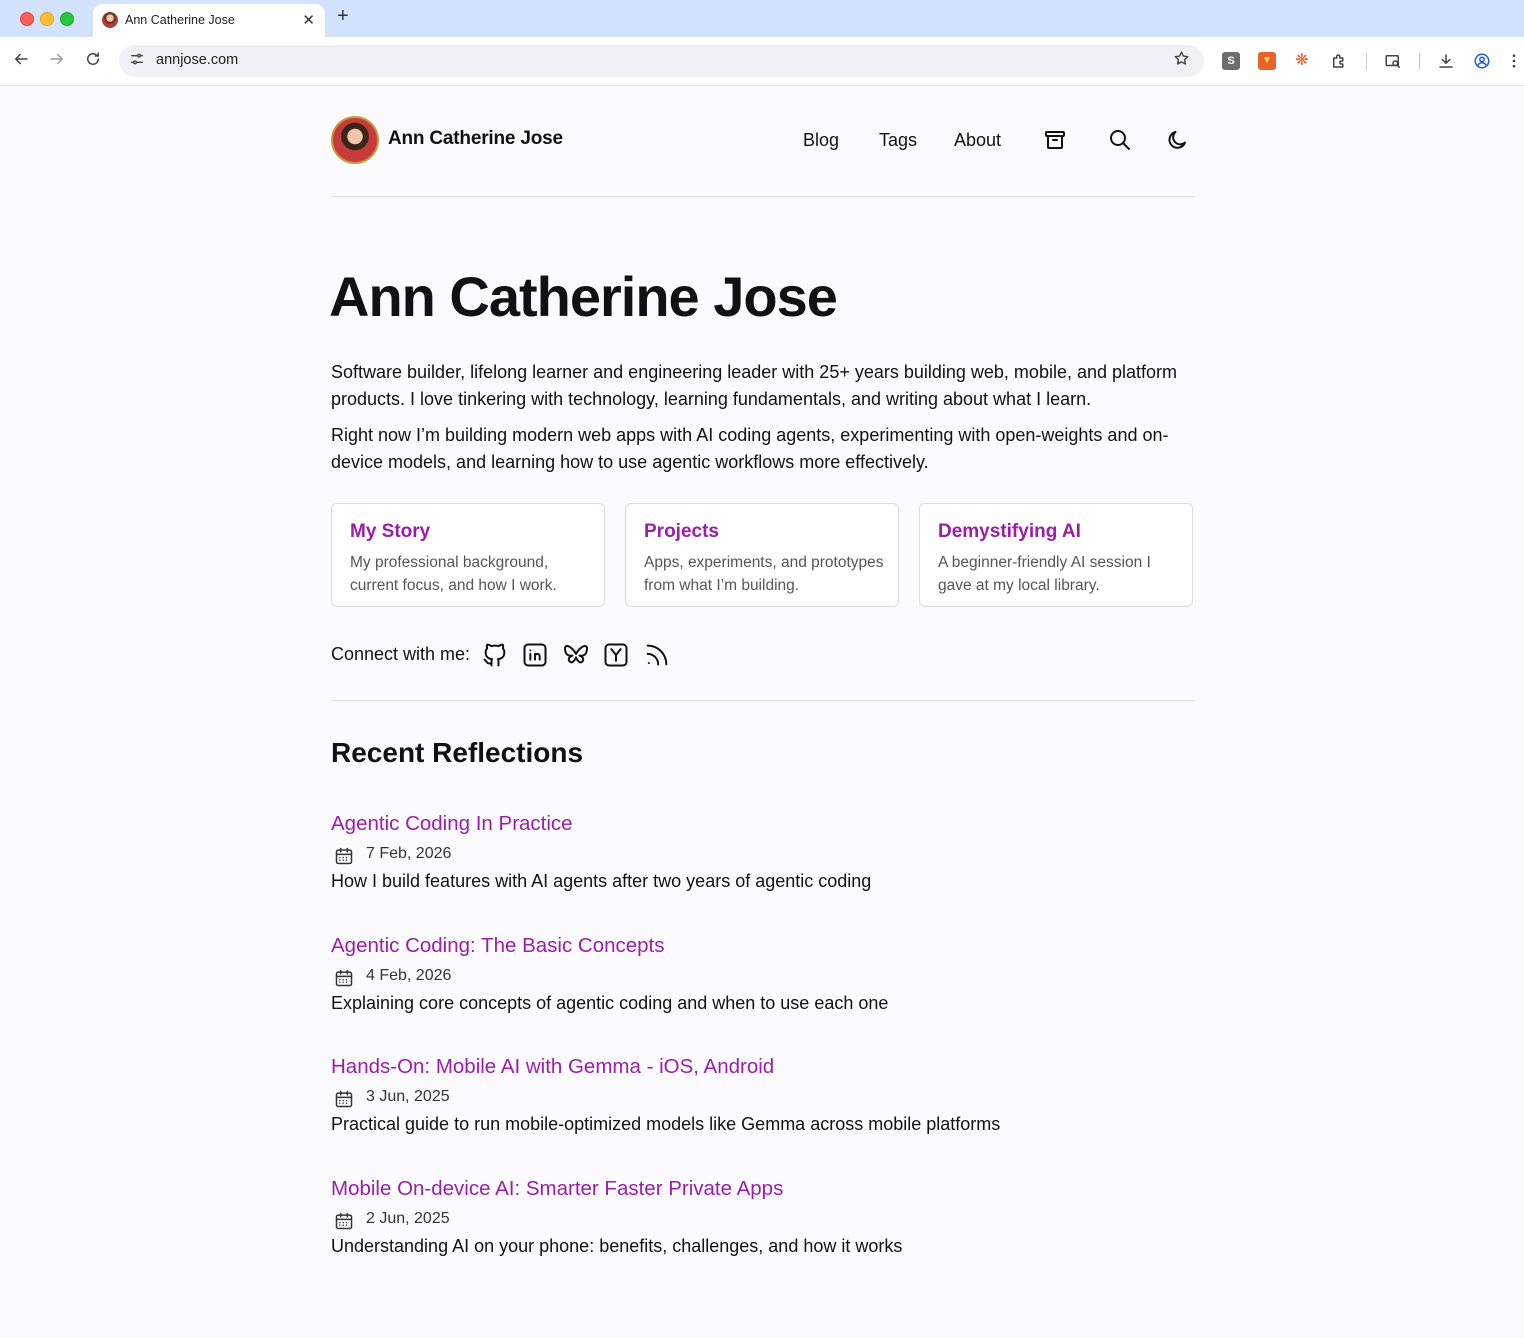  What do you see at coordinates (457, 752) in the screenshot?
I see `recent-reflections-heading: Recent Reflections` at bounding box center [457, 752].